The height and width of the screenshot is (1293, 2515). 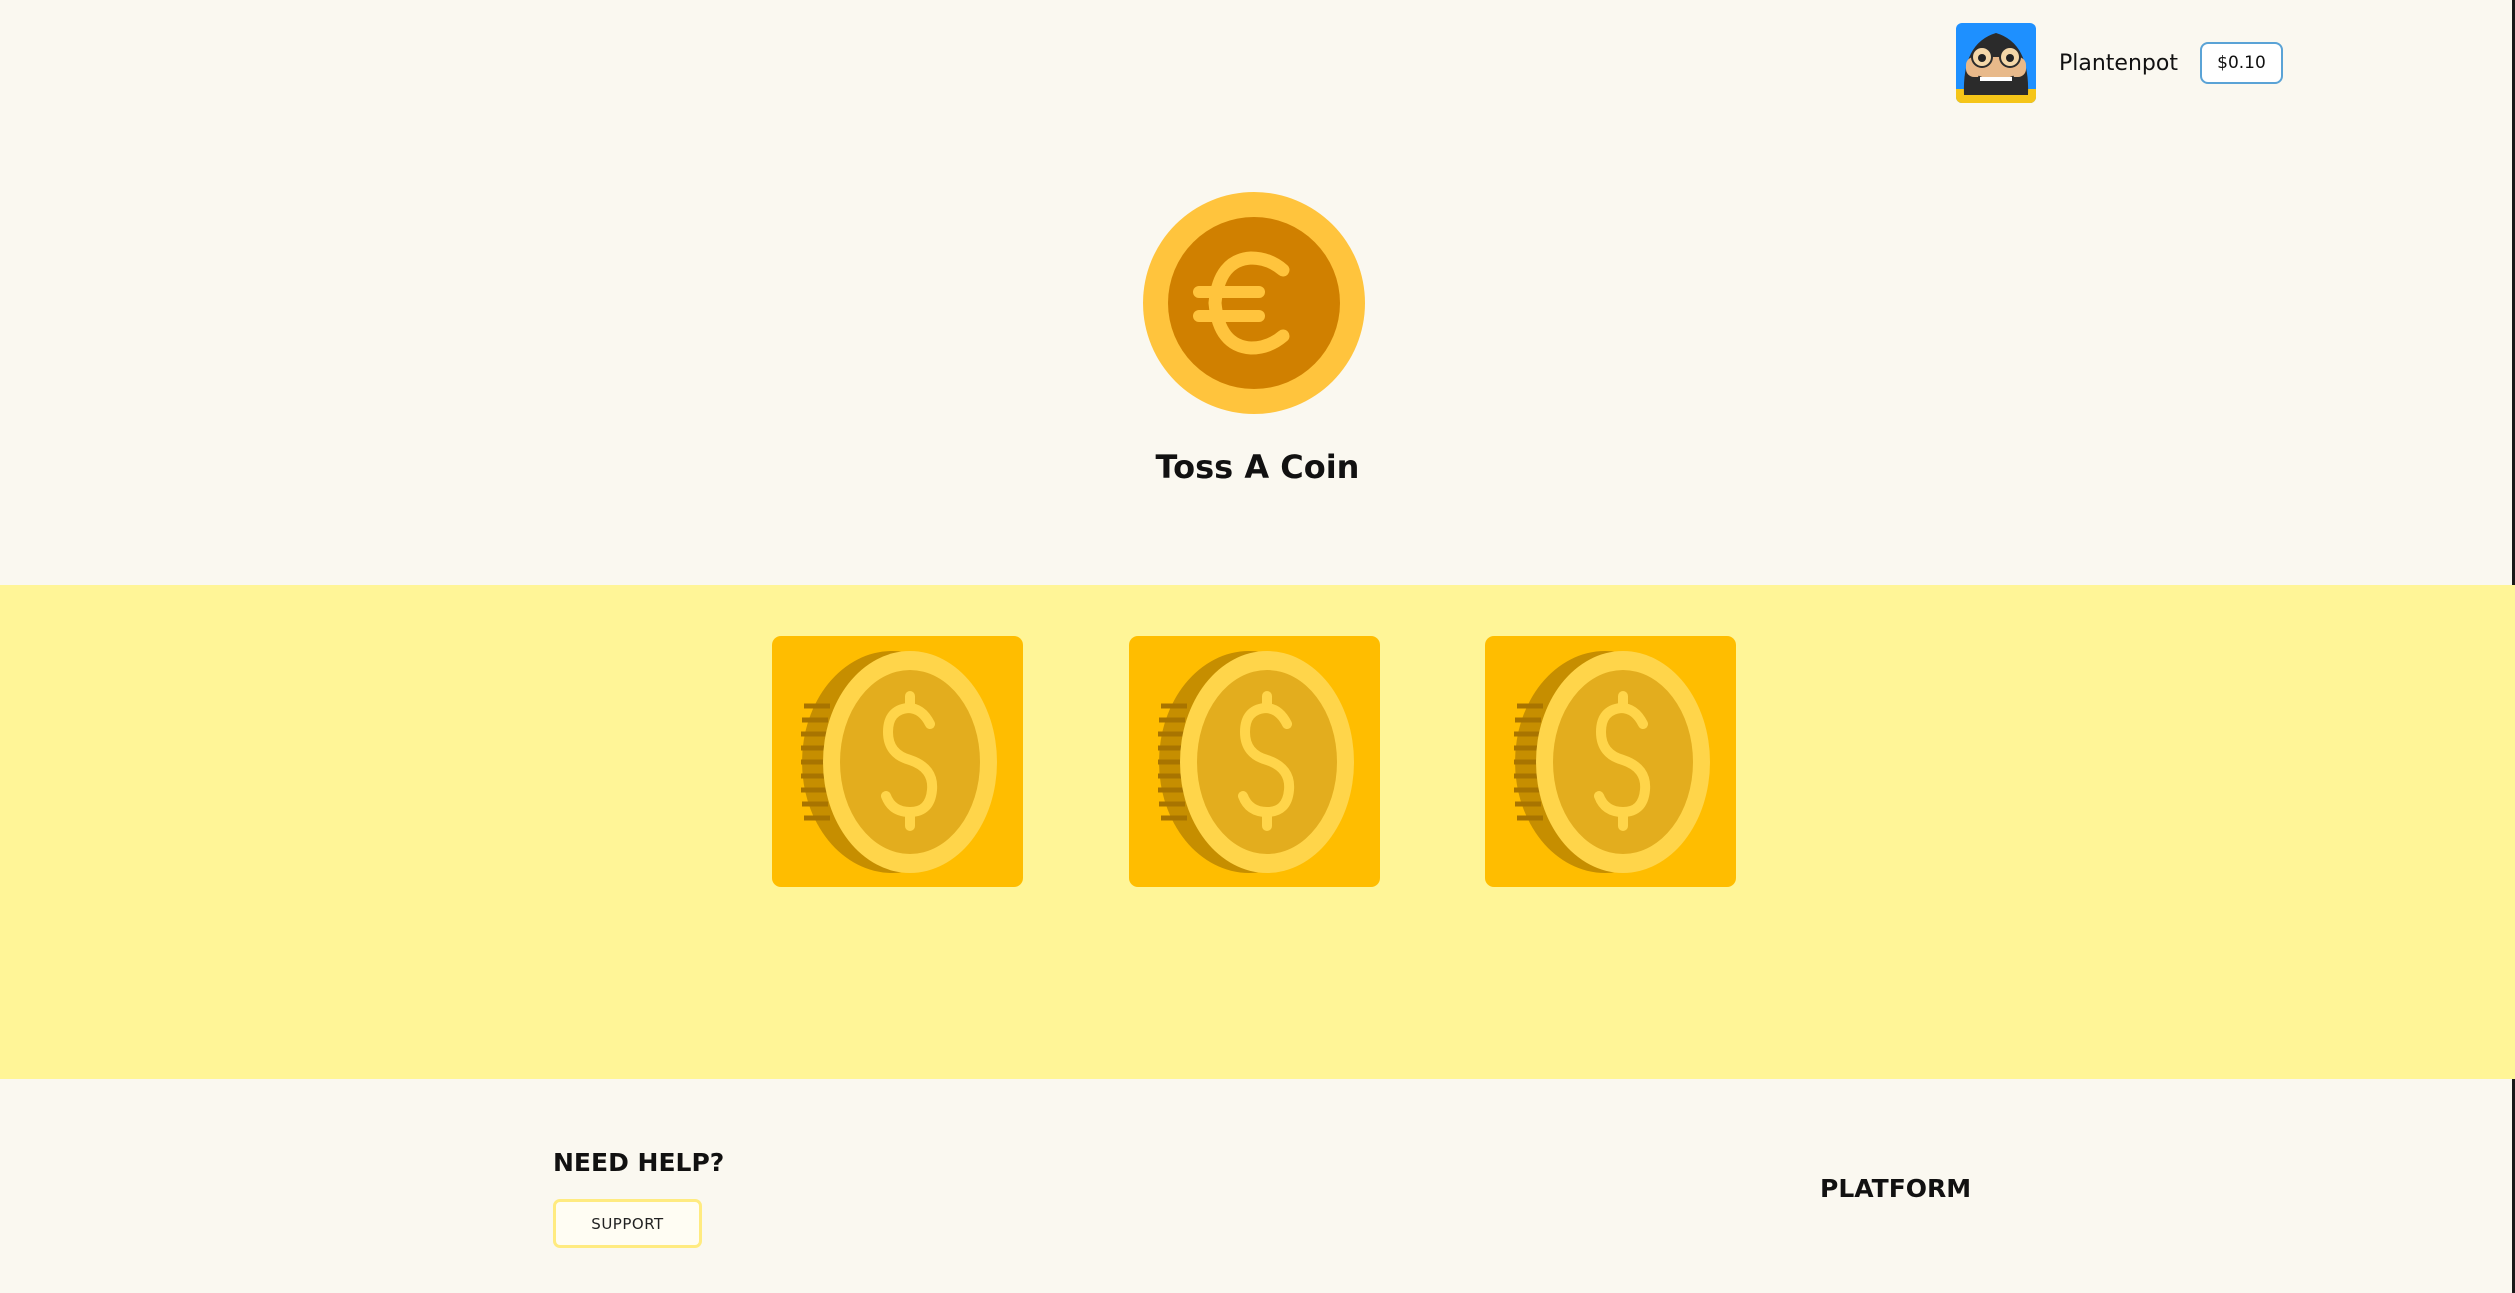 I want to click on platform-heading: PLATFORM, so click(x=1896, y=1188).